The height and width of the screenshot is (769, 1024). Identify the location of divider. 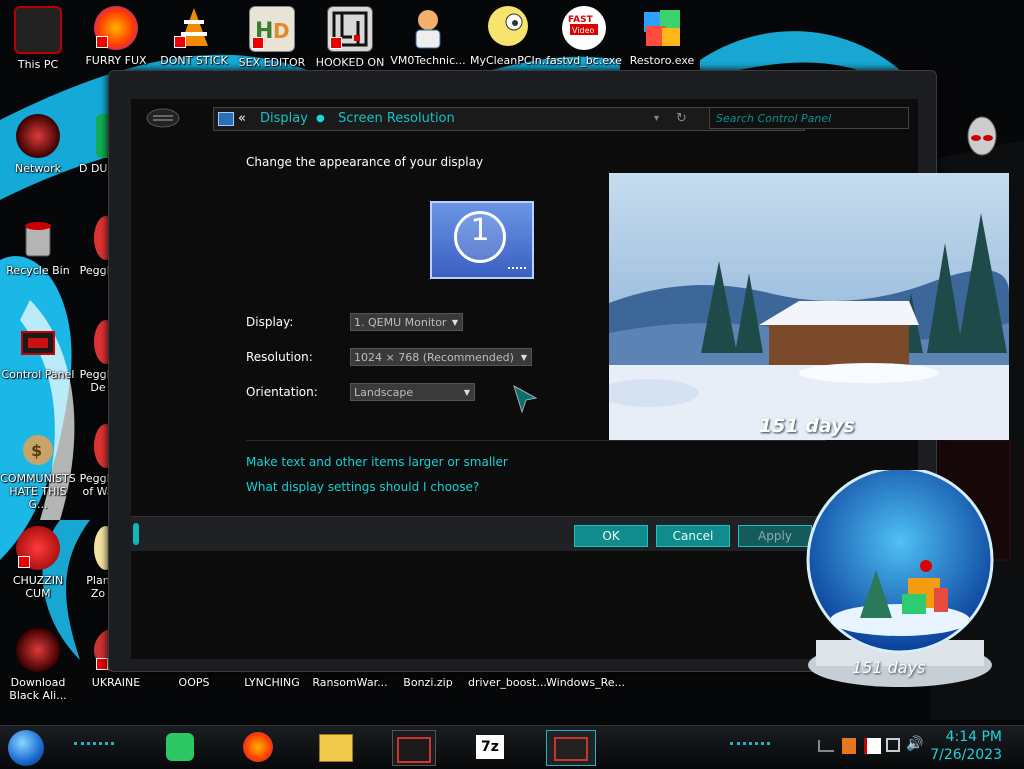
(536, 440).